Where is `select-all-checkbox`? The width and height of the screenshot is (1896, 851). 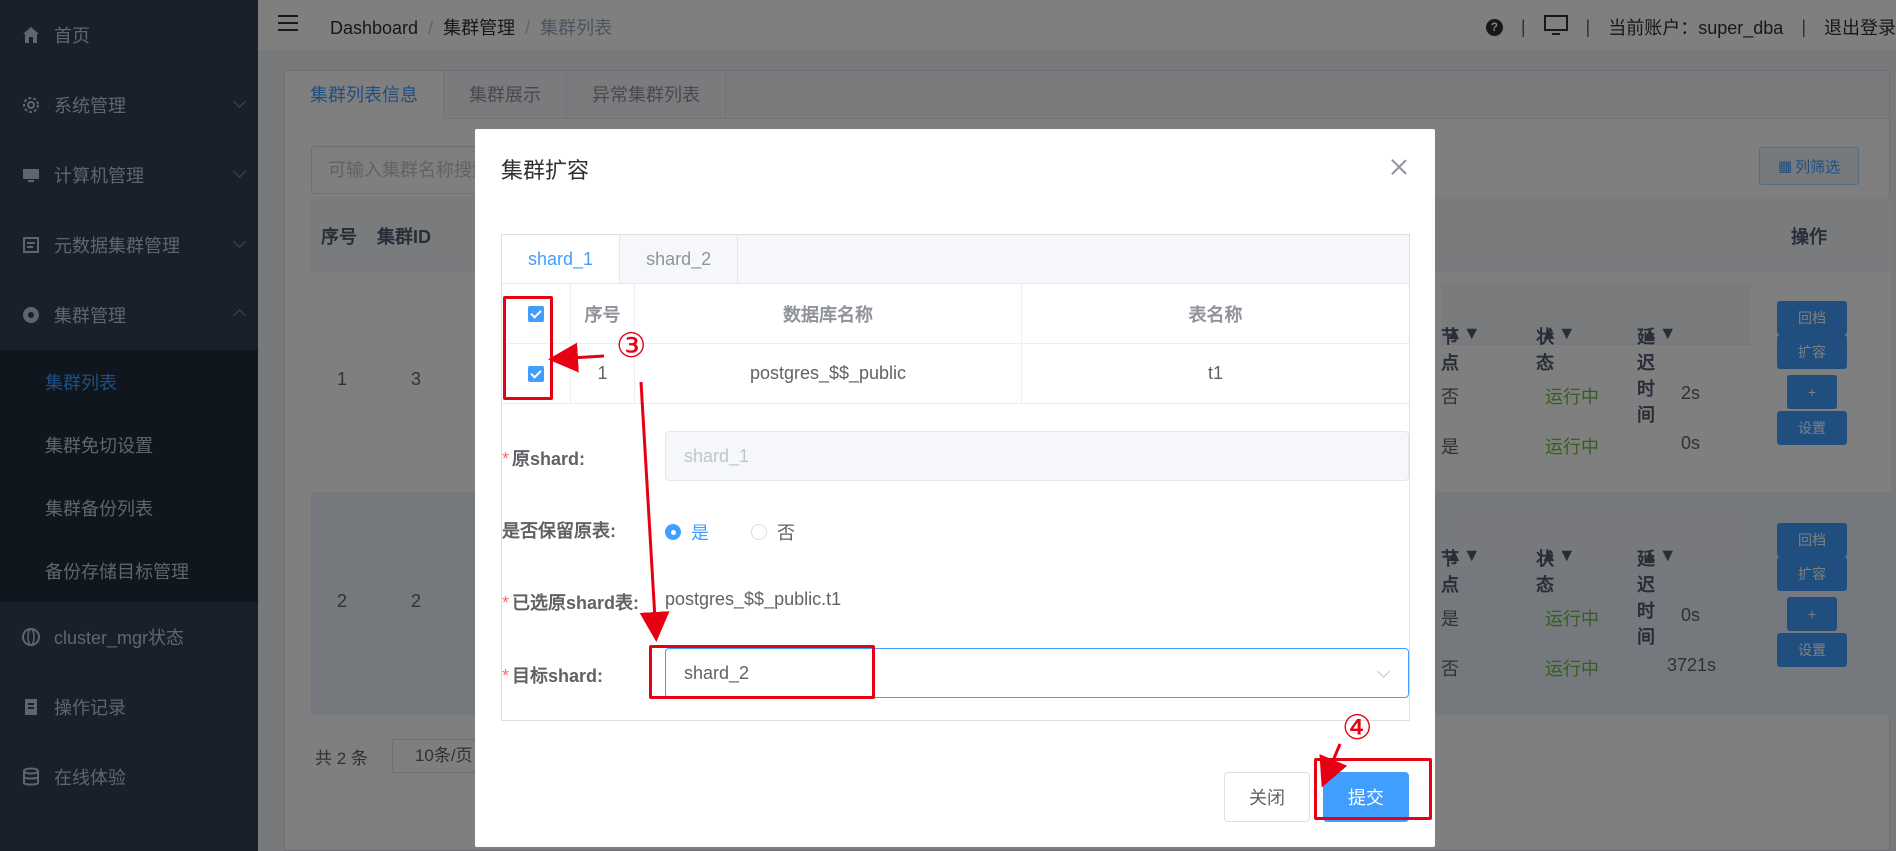 select-all-checkbox is located at coordinates (536, 313).